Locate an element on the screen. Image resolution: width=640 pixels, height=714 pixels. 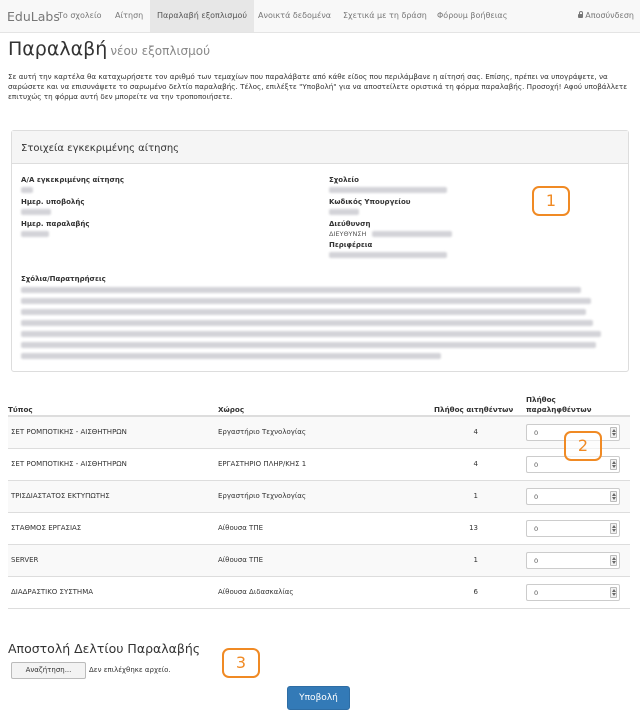
cell-space: Αίθουσα Διδασκαλίας is located at coordinates (256, 592).